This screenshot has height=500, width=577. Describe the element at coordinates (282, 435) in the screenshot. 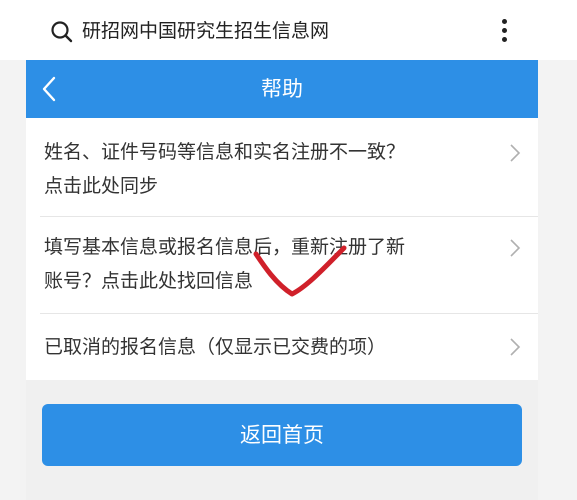

I see `return-home-button: 返回首页` at that location.